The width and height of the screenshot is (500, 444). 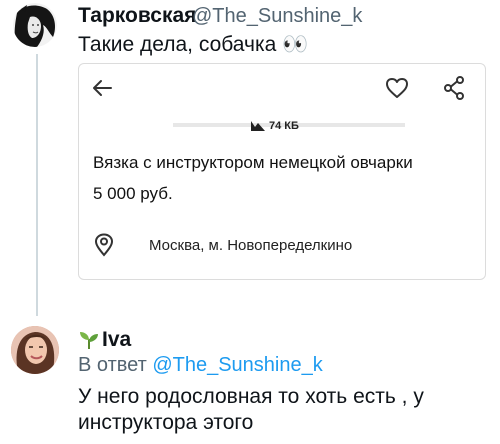 I want to click on image-icon, so click(x=258, y=126).